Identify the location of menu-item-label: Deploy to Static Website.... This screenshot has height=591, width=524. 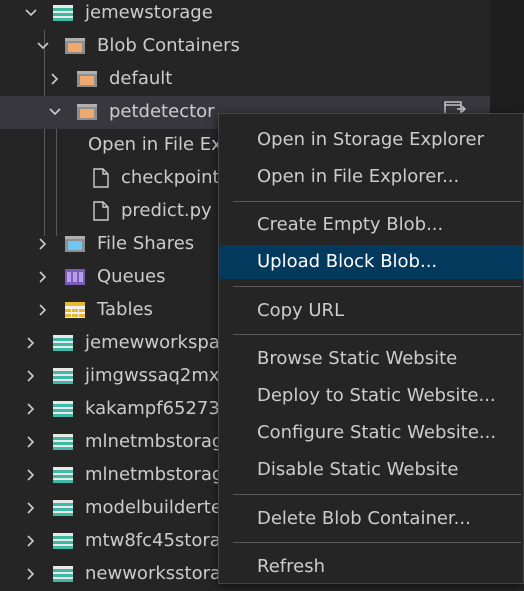
(376, 395).